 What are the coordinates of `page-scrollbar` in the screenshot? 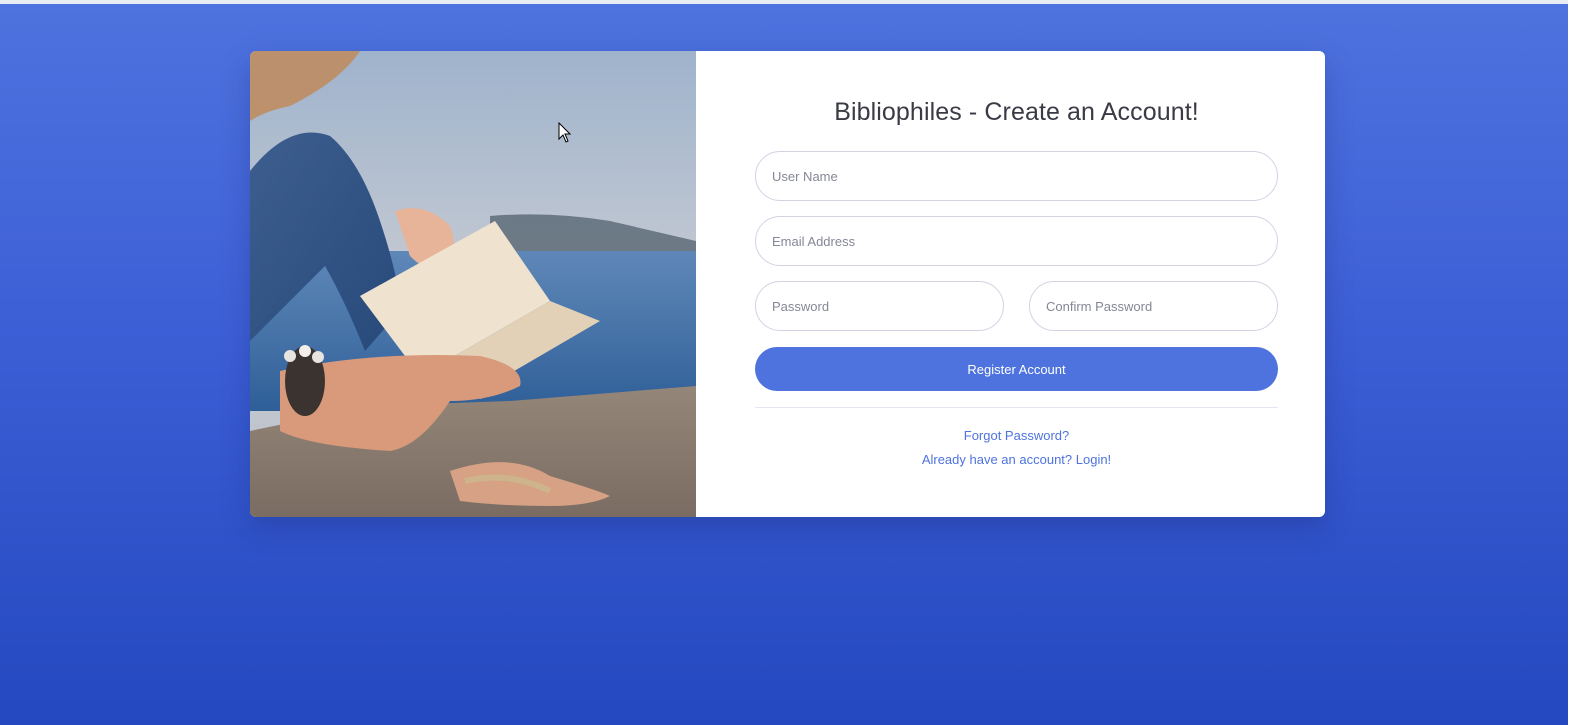 It's located at (1580, 362).